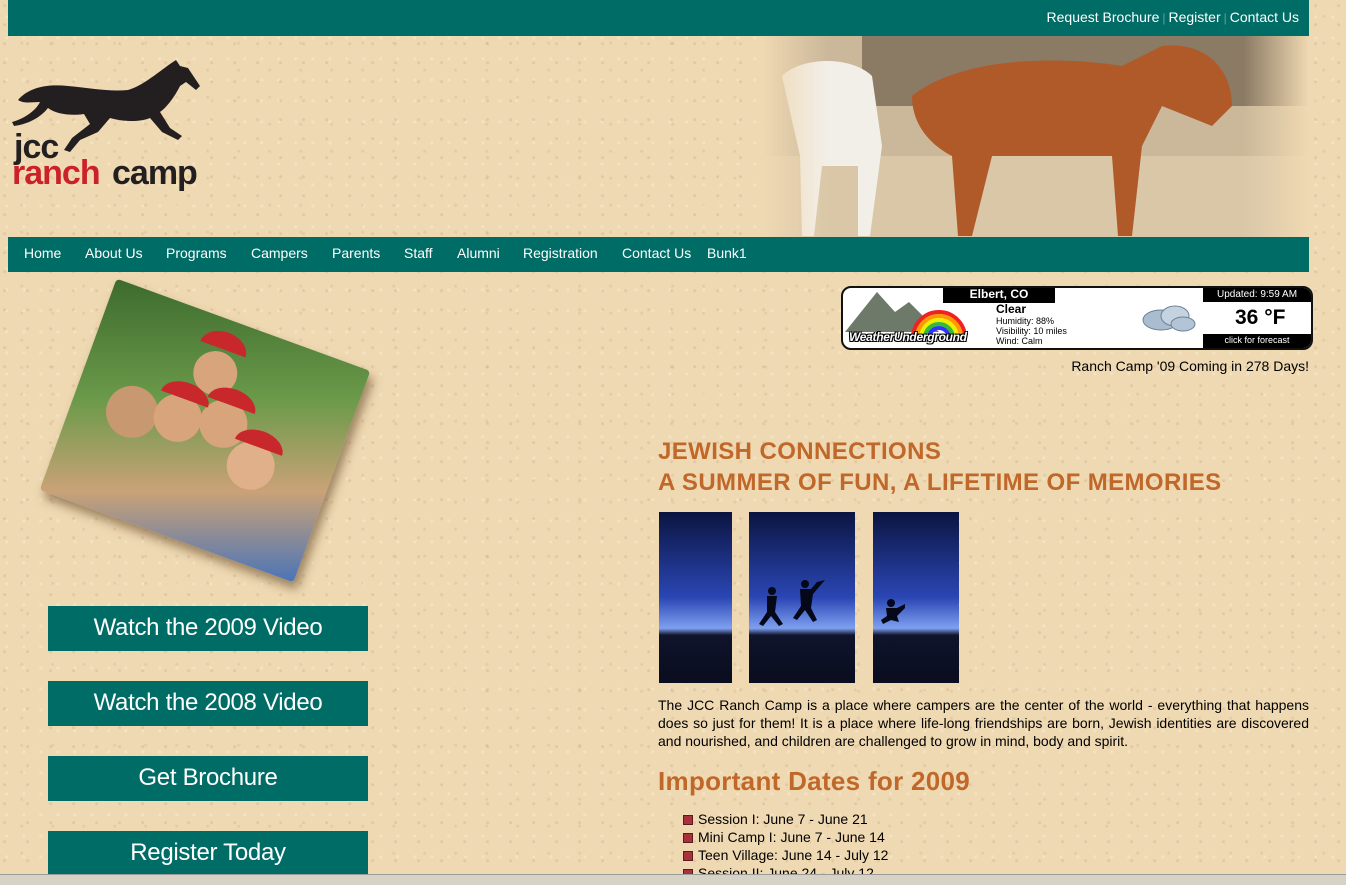 The width and height of the screenshot is (1346, 885). Describe the element at coordinates (800, 451) in the screenshot. I see `headline-line1: JEWISH CONNECTIONS` at that location.